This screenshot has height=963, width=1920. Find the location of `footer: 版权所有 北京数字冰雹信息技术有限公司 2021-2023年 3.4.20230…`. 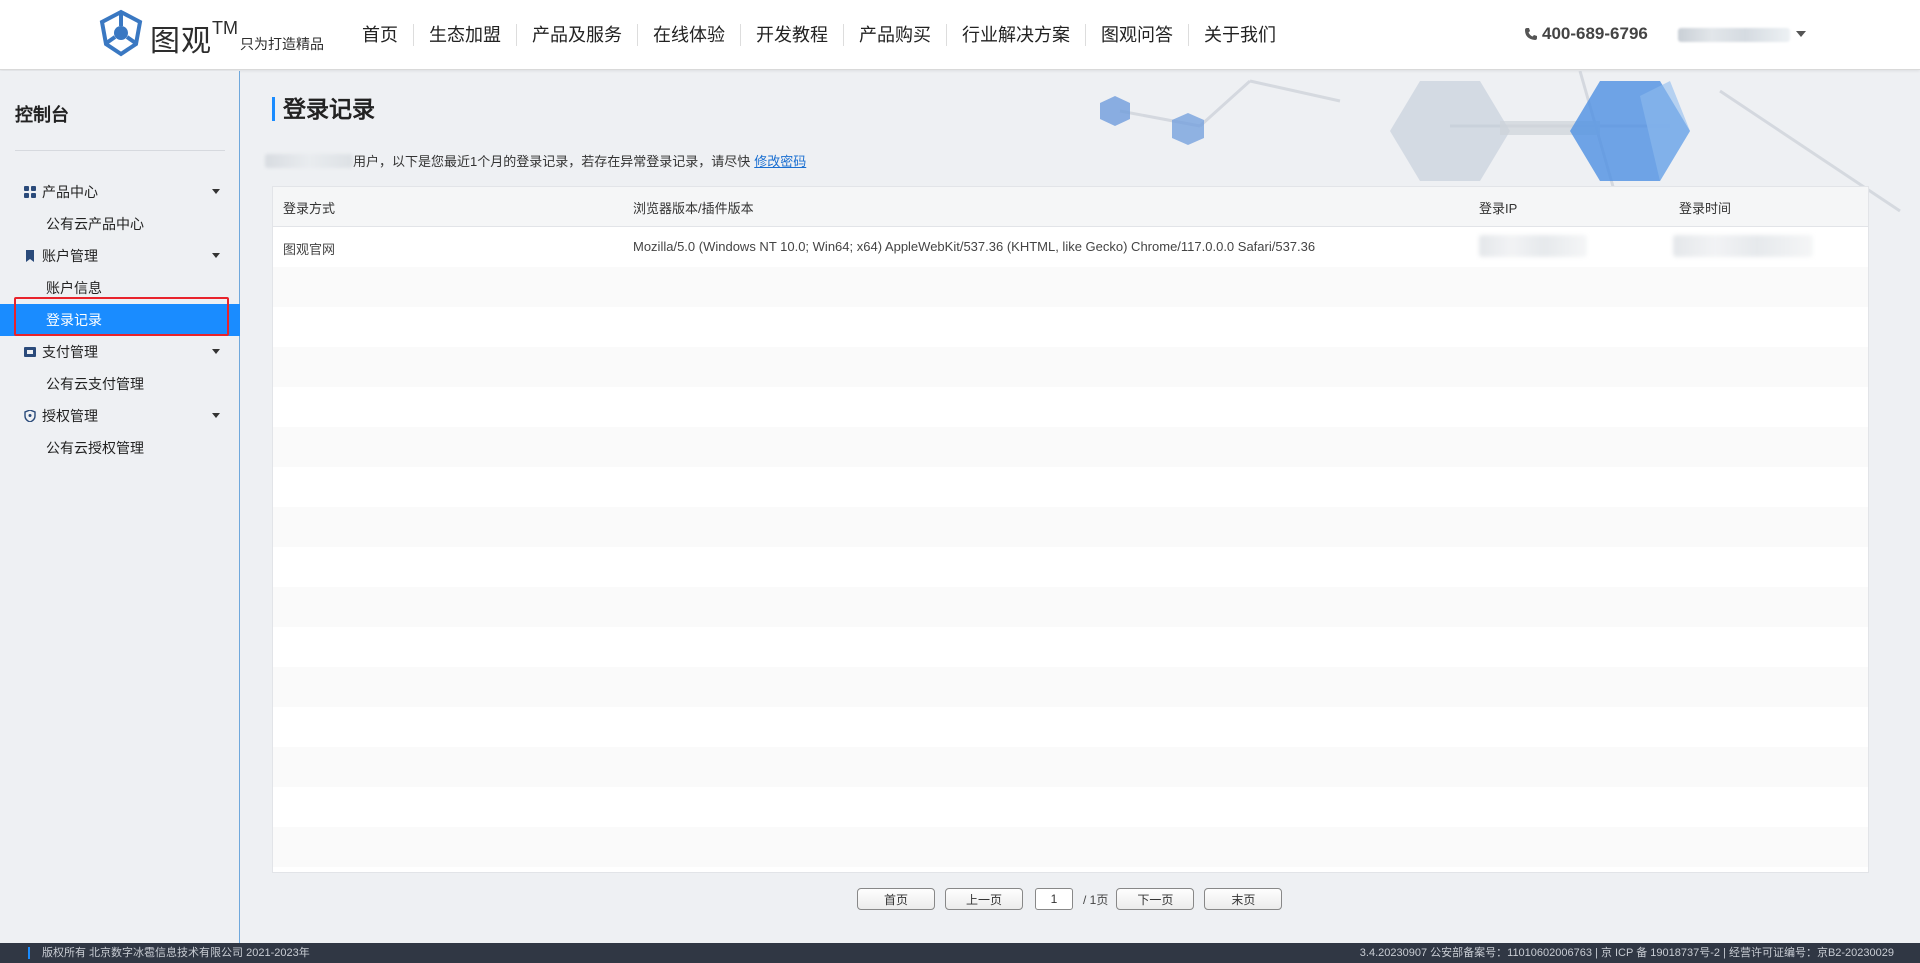

footer: 版权所有 北京数字冰雹信息技术有限公司 2021-2023年 3.4.20230… is located at coordinates (960, 953).